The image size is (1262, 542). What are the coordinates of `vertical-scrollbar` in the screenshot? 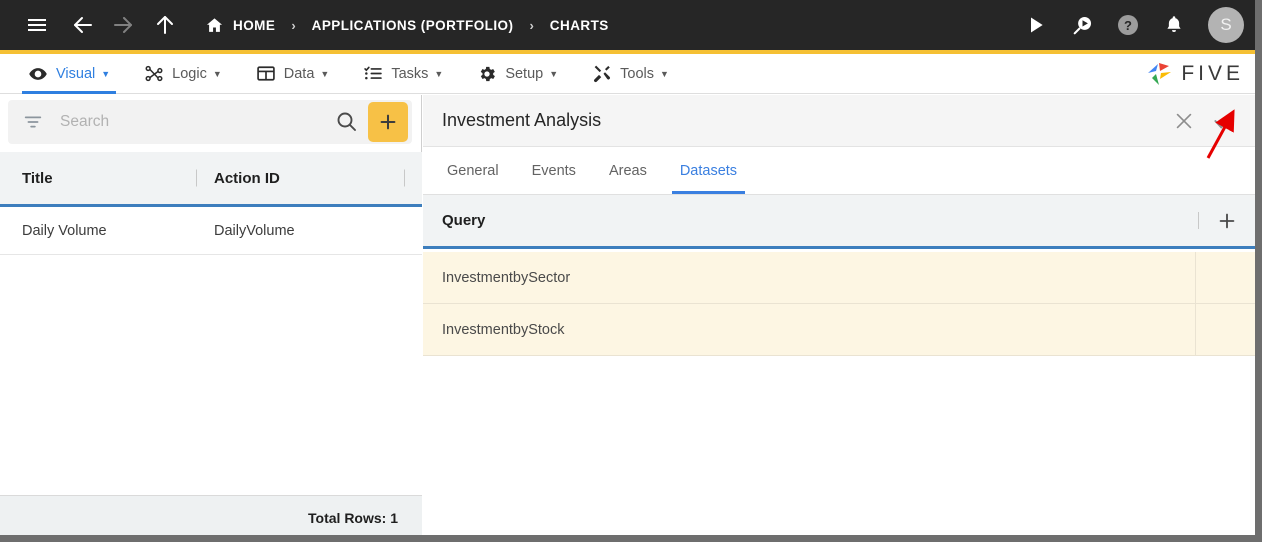 It's located at (1258, 271).